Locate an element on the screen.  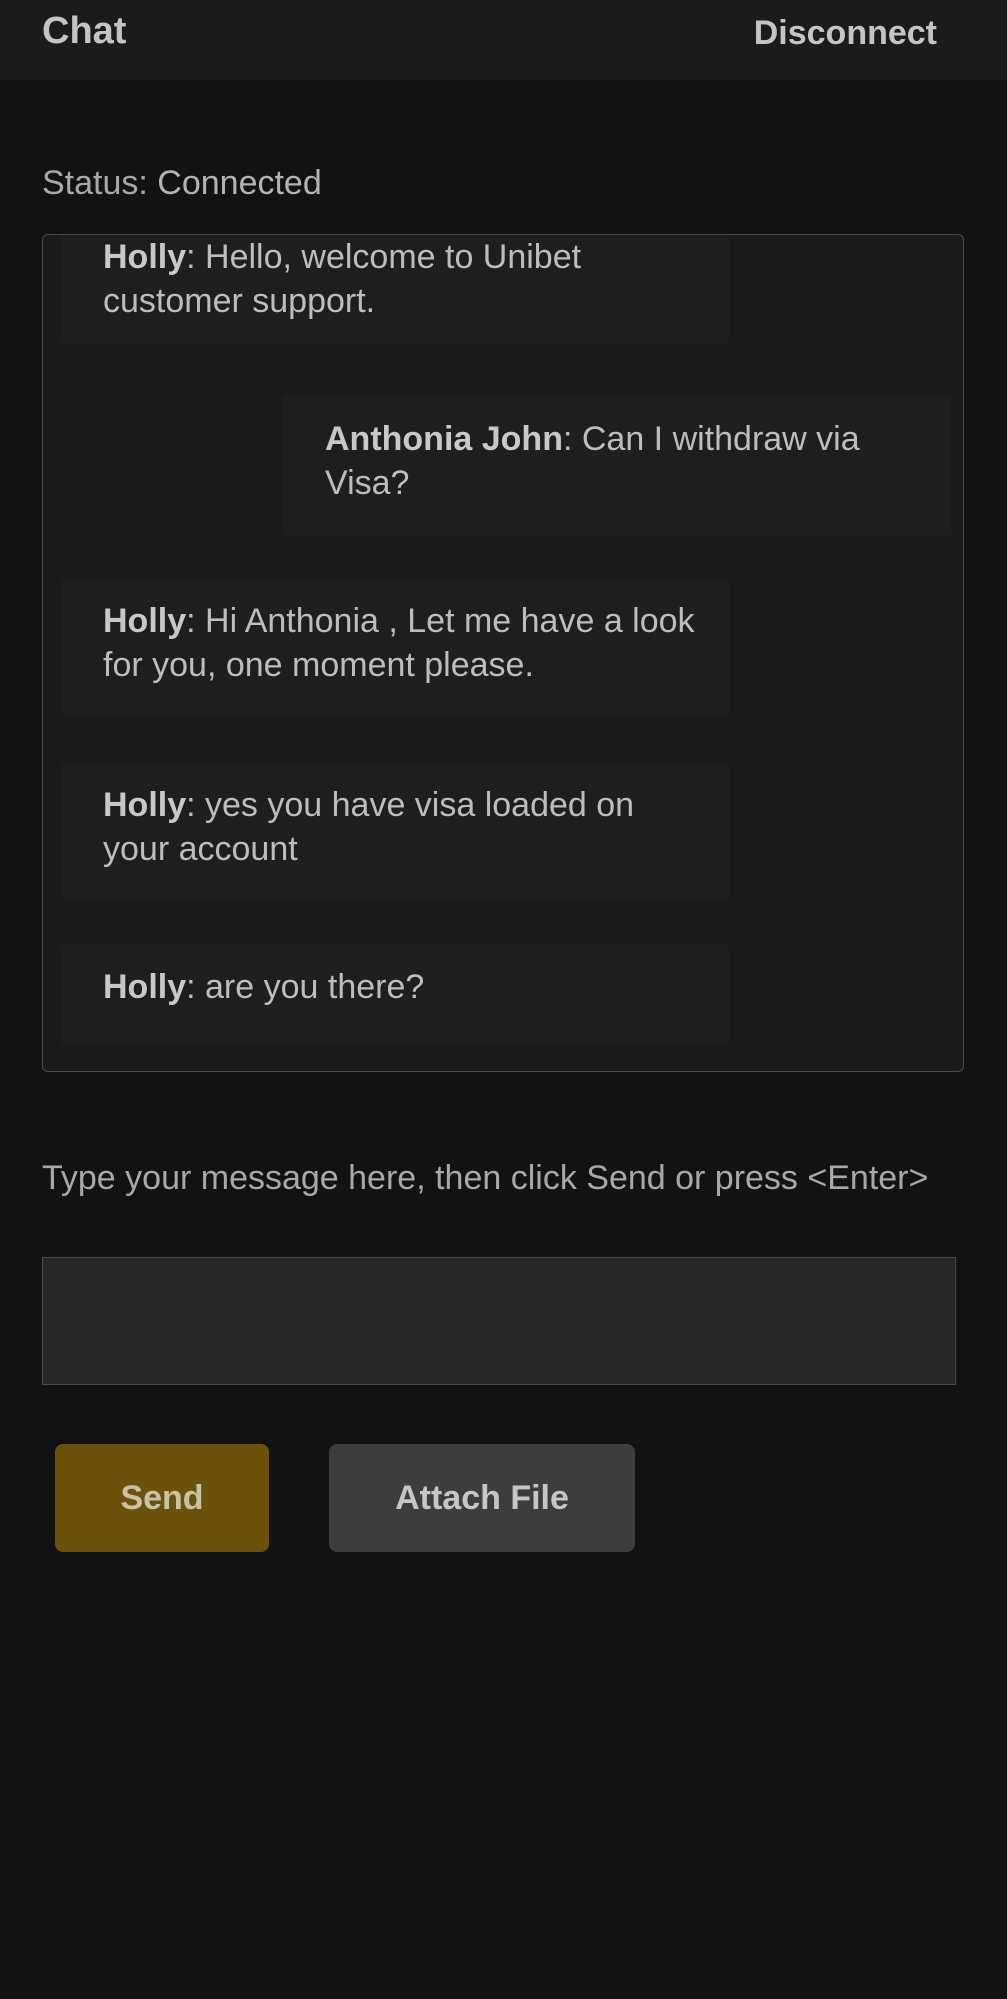
send-button: Send is located at coordinates (162, 1498).